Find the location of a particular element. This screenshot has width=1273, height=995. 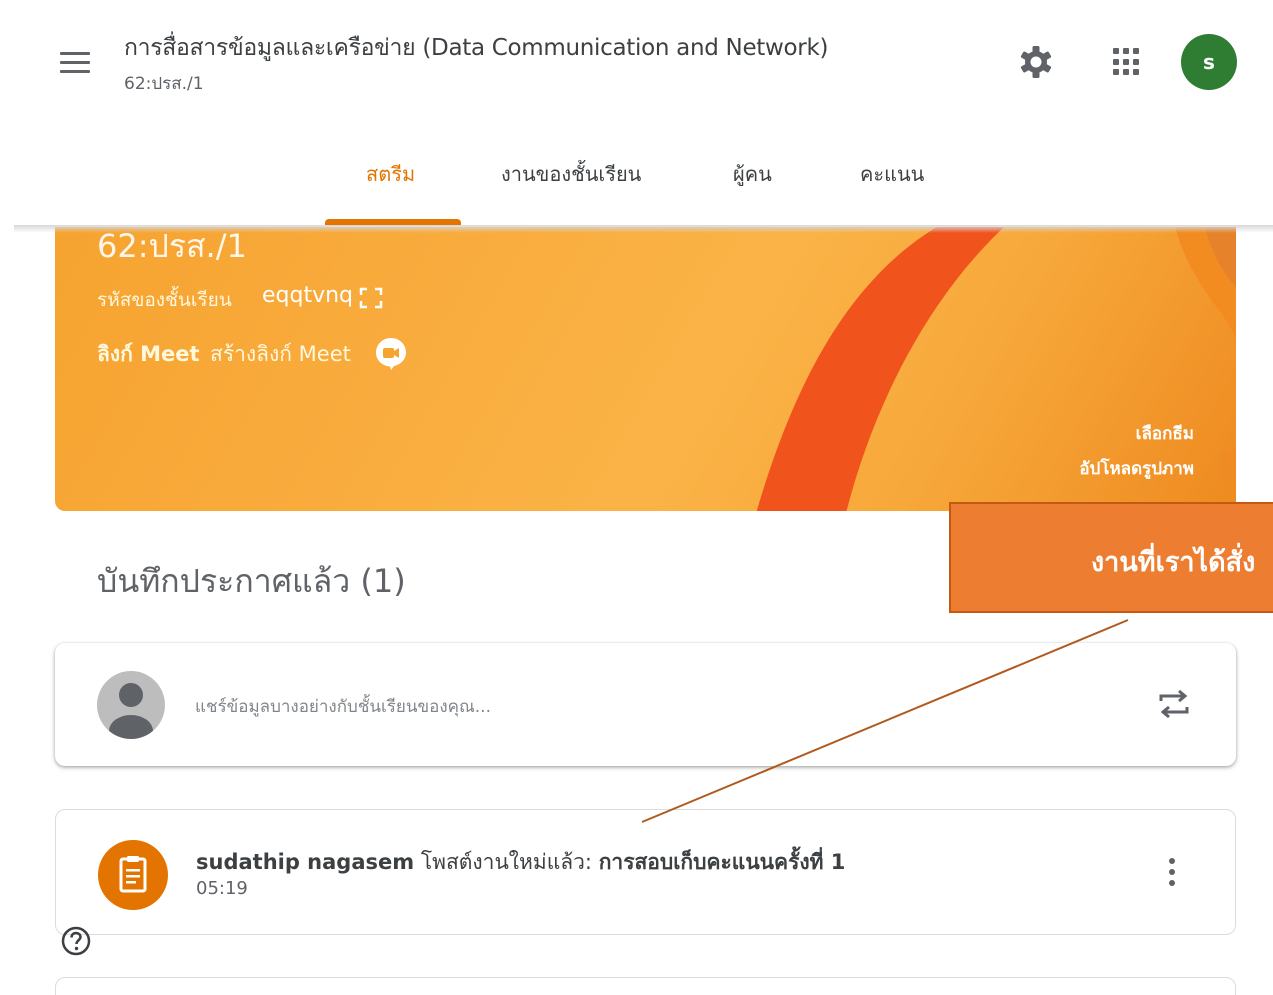

class-settings-button is located at coordinates (1036, 62).